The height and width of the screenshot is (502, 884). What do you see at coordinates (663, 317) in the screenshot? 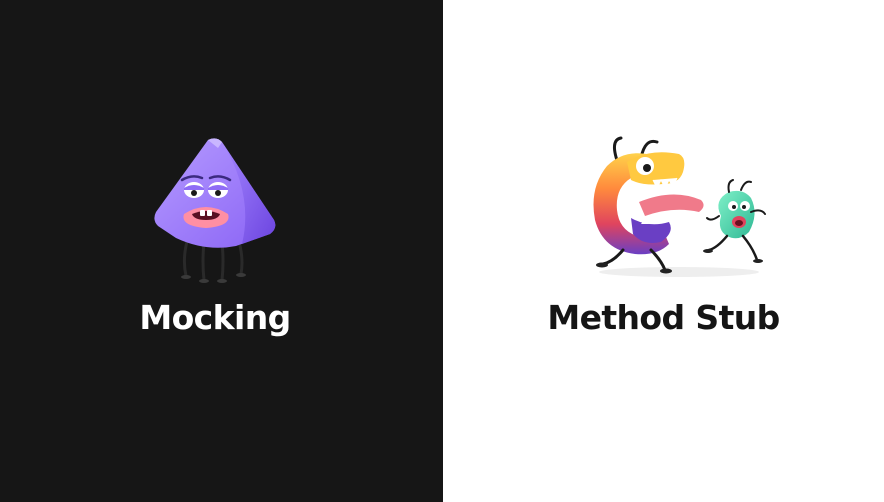
I see `method-stub-label: Method Stub` at bounding box center [663, 317].